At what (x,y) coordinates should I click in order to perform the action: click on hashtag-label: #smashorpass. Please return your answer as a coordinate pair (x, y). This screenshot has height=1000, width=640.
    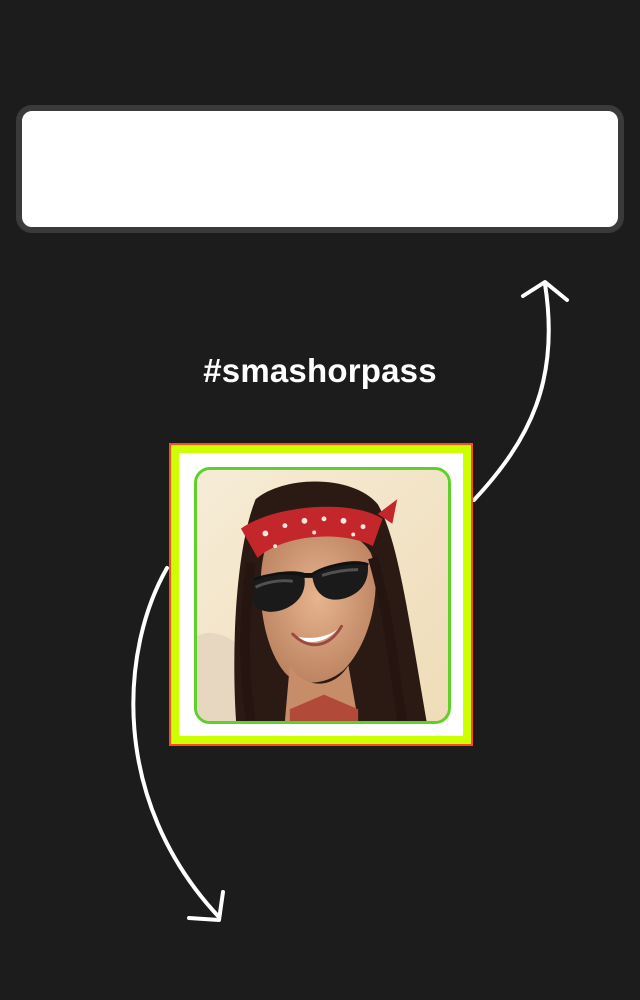
    Looking at the image, I should click on (320, 370).